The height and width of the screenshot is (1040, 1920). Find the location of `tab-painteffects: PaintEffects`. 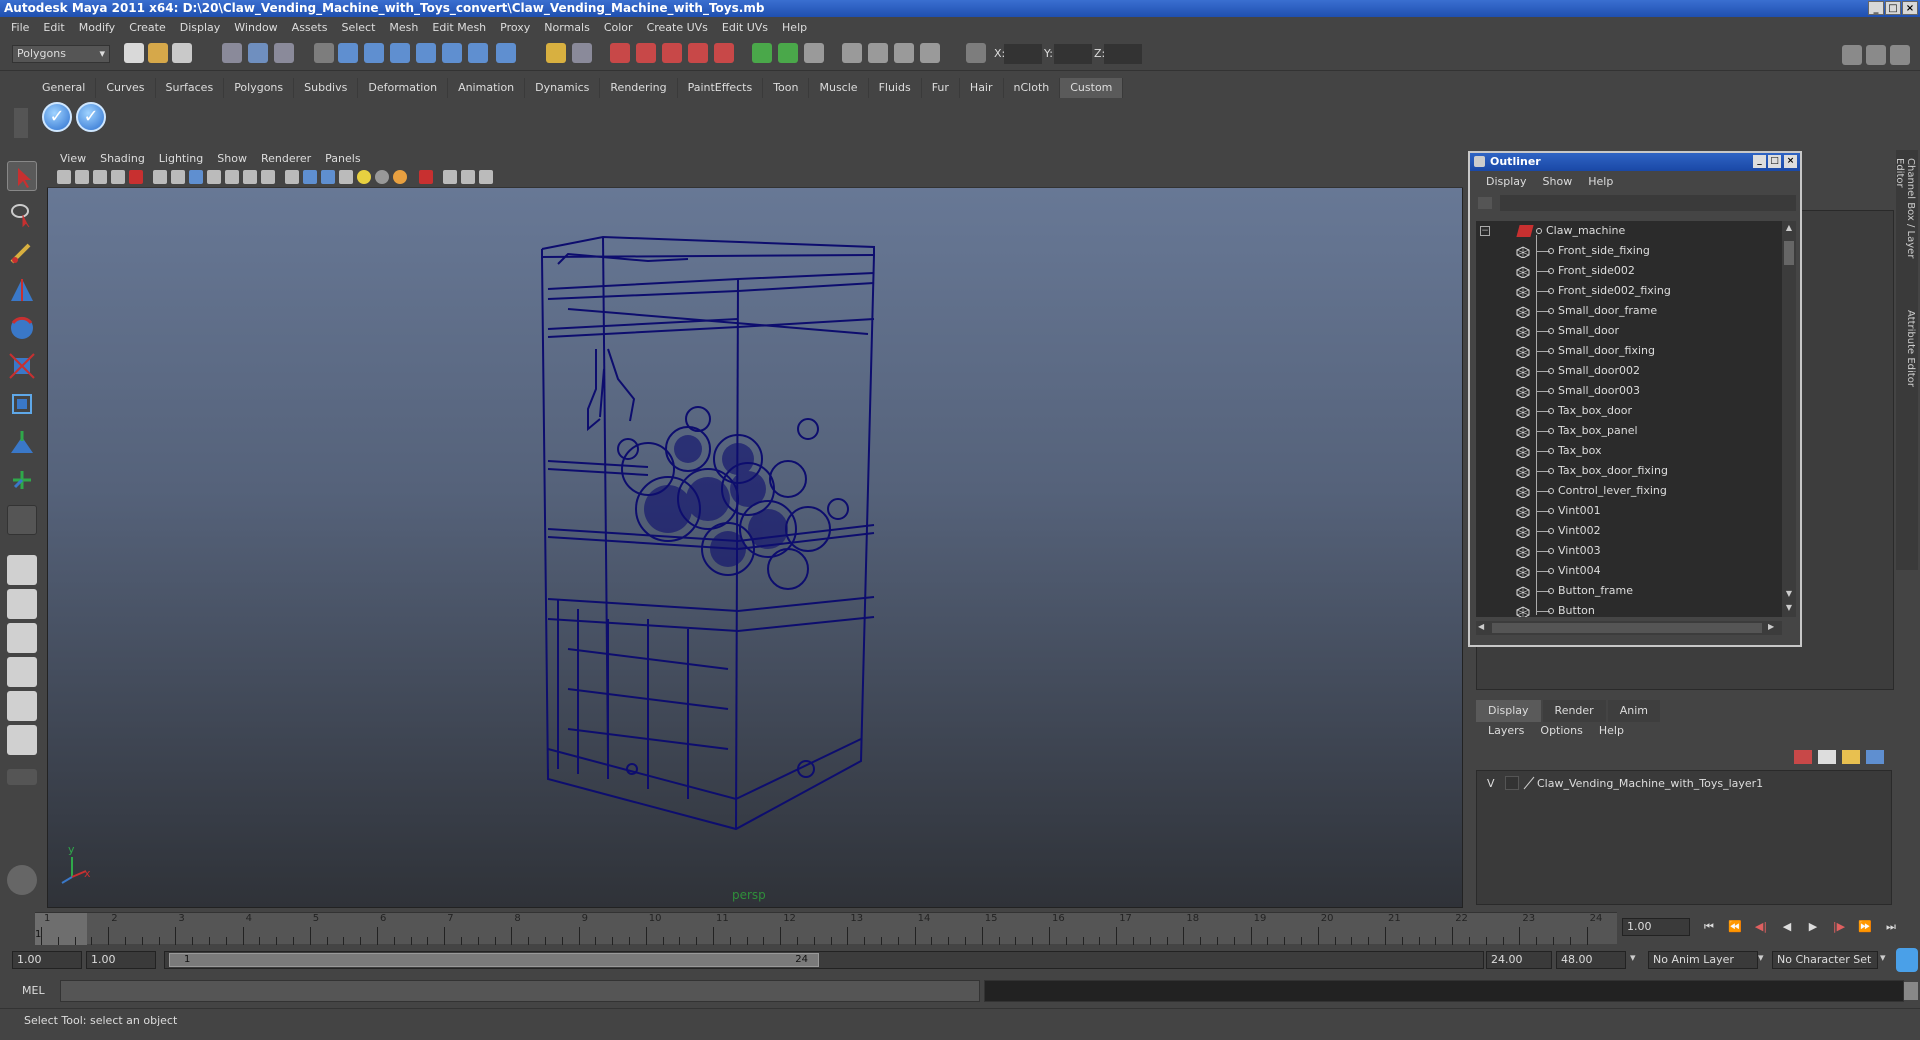

tab-painteffects: PaintEffects is located at coordinates (721, 88).